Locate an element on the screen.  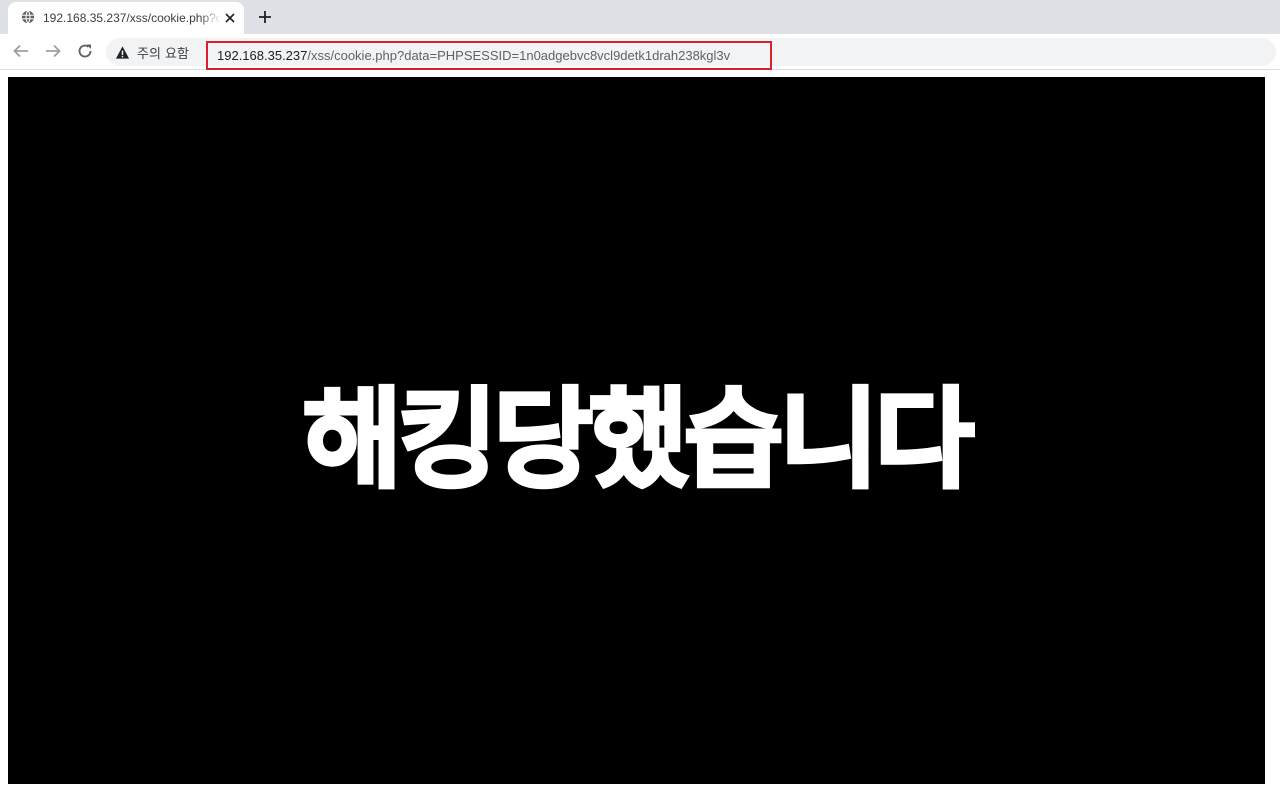
new-tab-button is located at coordinates (265, 17).